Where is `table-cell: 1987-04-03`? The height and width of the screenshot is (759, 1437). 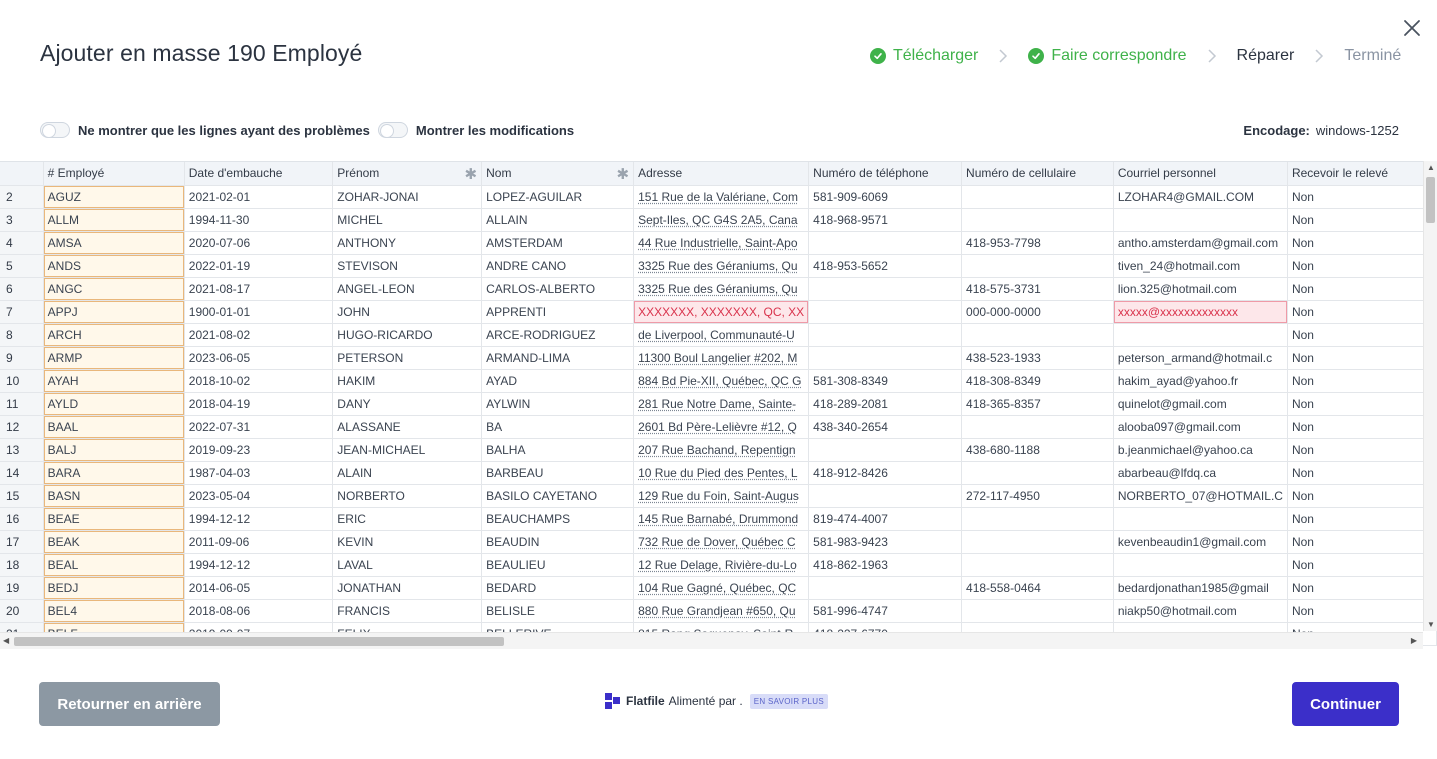
table-cell: 1987-04-03 is located at coordinates (259, 473).